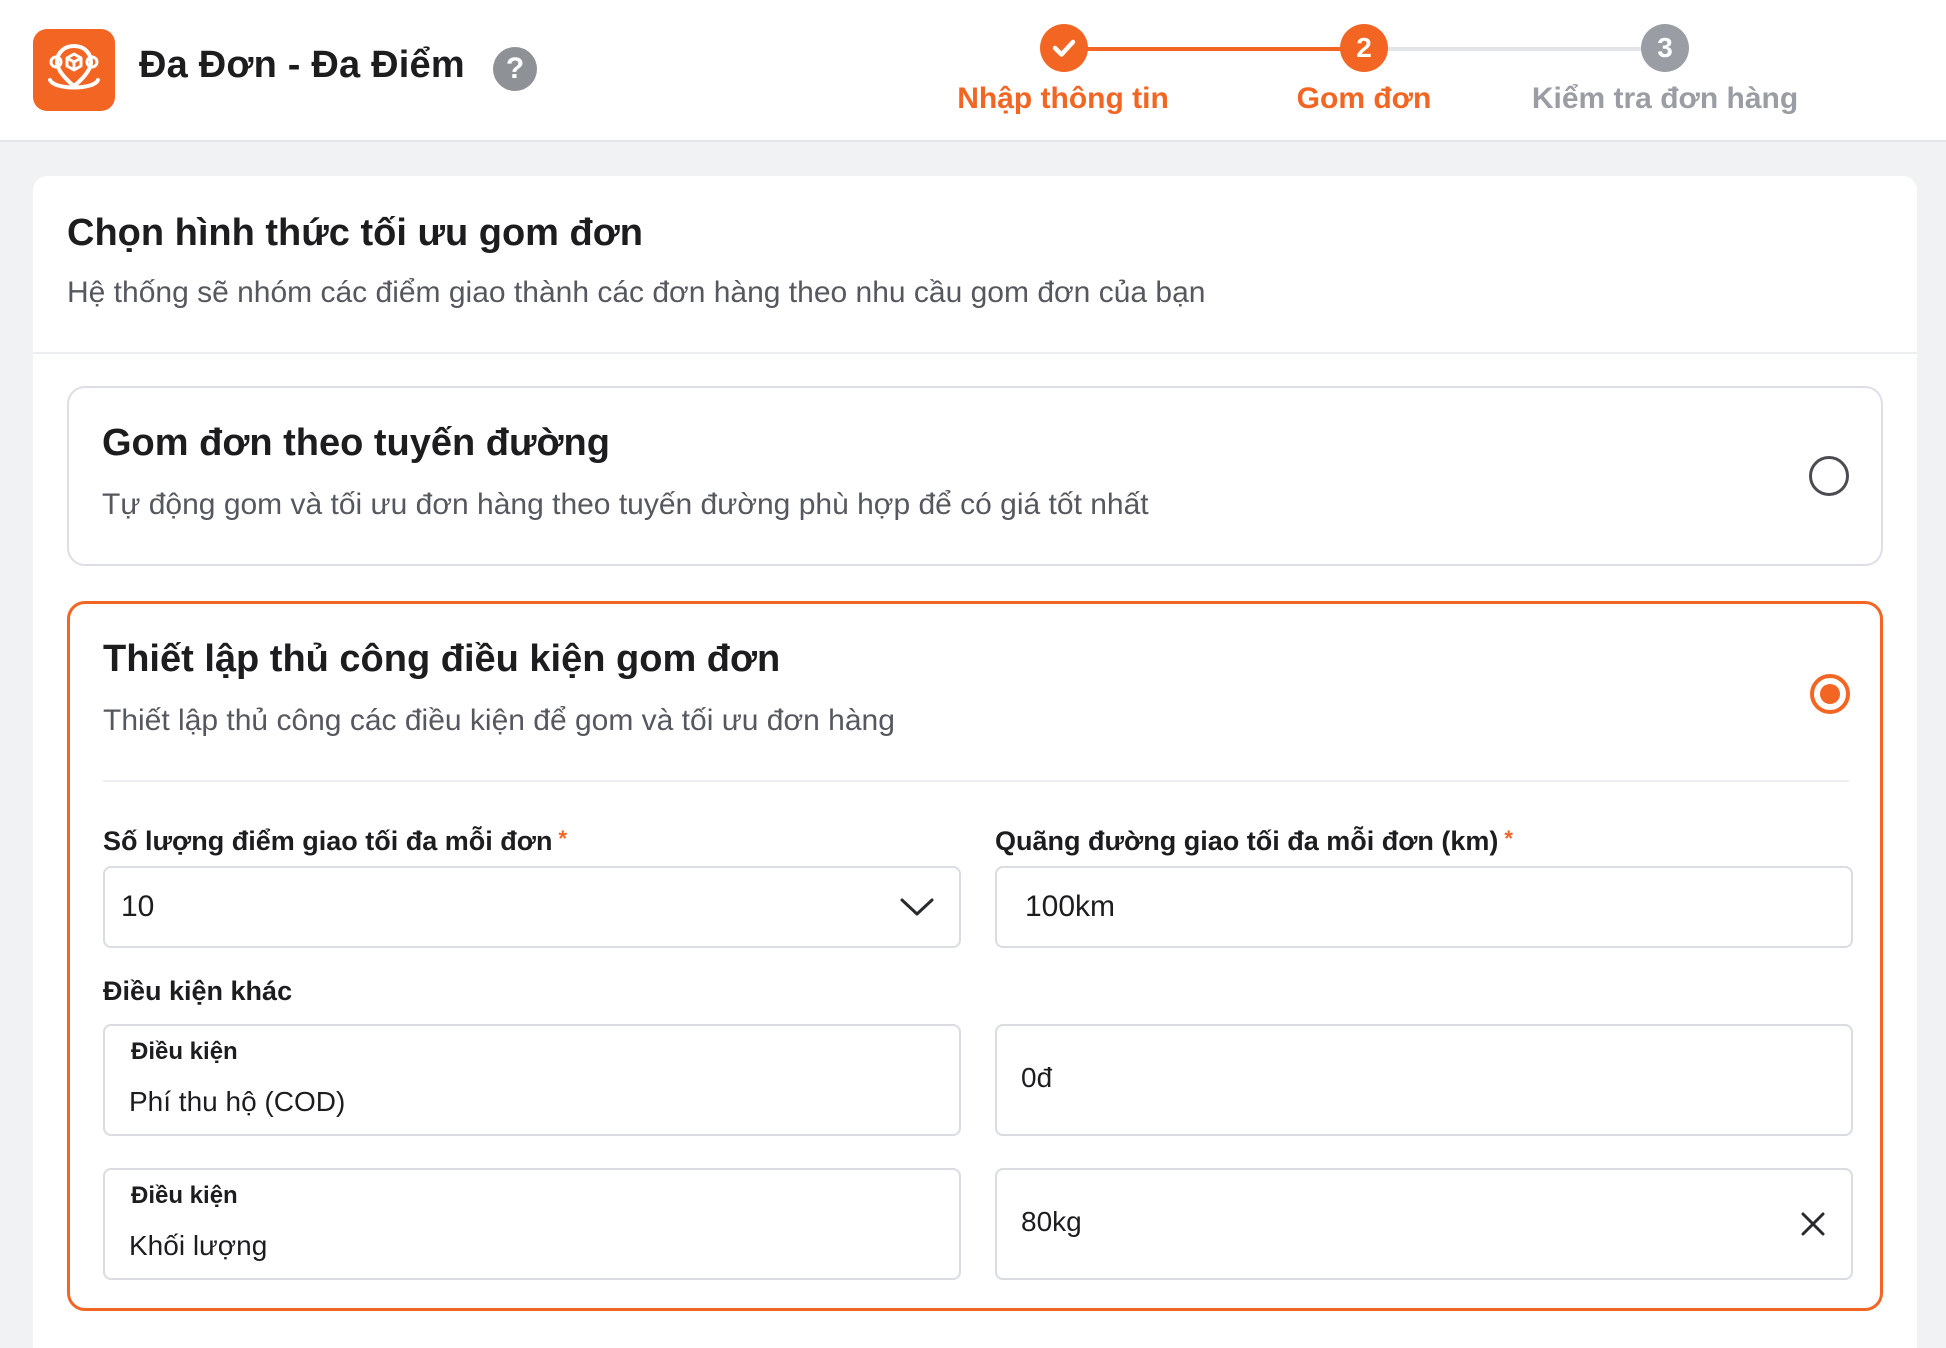 This screenshot has width=1946, height=1348. Describe the element at coordinates (1215, 49) in the screenshot. I see `stepper-line-done` at that location.